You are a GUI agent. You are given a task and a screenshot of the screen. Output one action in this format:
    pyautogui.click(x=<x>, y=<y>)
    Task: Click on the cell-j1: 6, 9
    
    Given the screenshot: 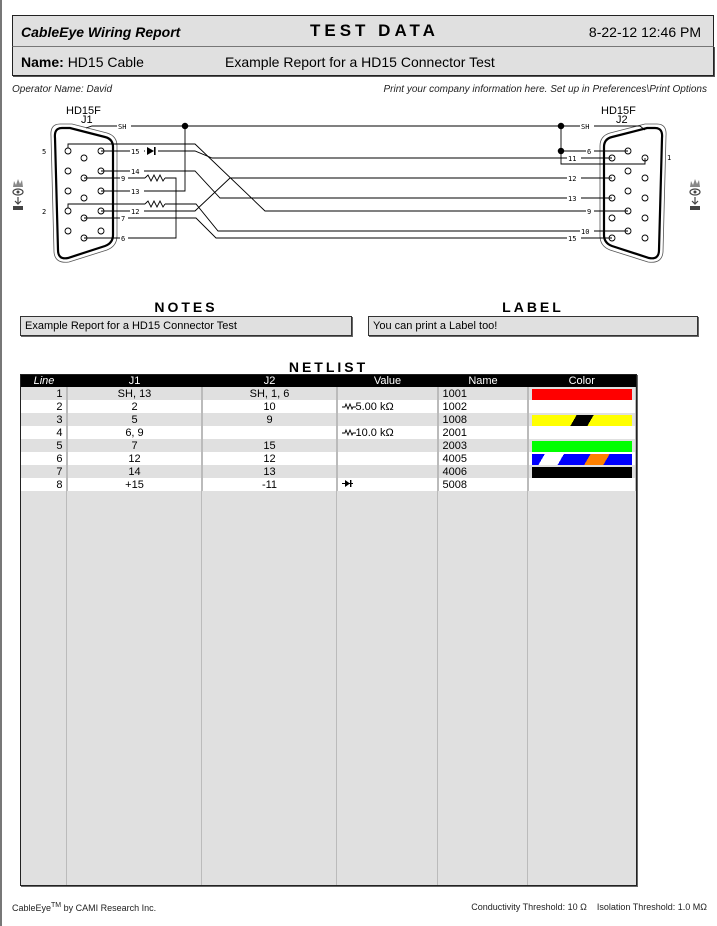 What is the action you would take?
    pyautogui.click(x=135, y=432)
    